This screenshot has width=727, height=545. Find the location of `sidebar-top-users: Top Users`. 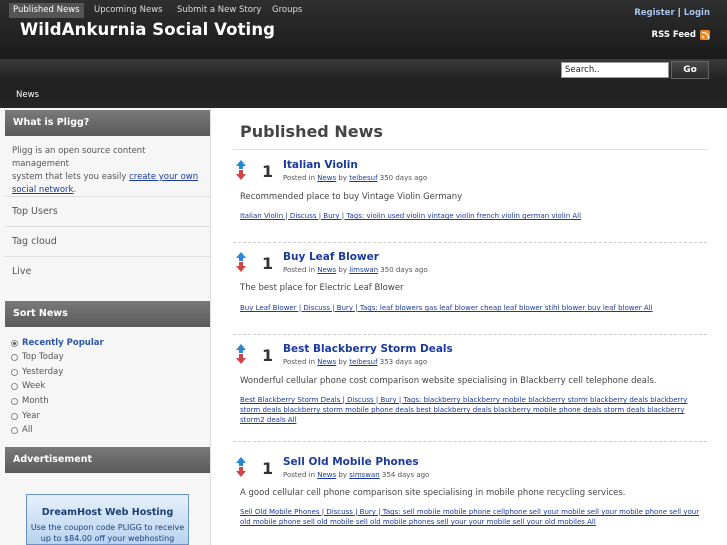

sidebar-top-users: Top Users is located at coordinates (35, 211).